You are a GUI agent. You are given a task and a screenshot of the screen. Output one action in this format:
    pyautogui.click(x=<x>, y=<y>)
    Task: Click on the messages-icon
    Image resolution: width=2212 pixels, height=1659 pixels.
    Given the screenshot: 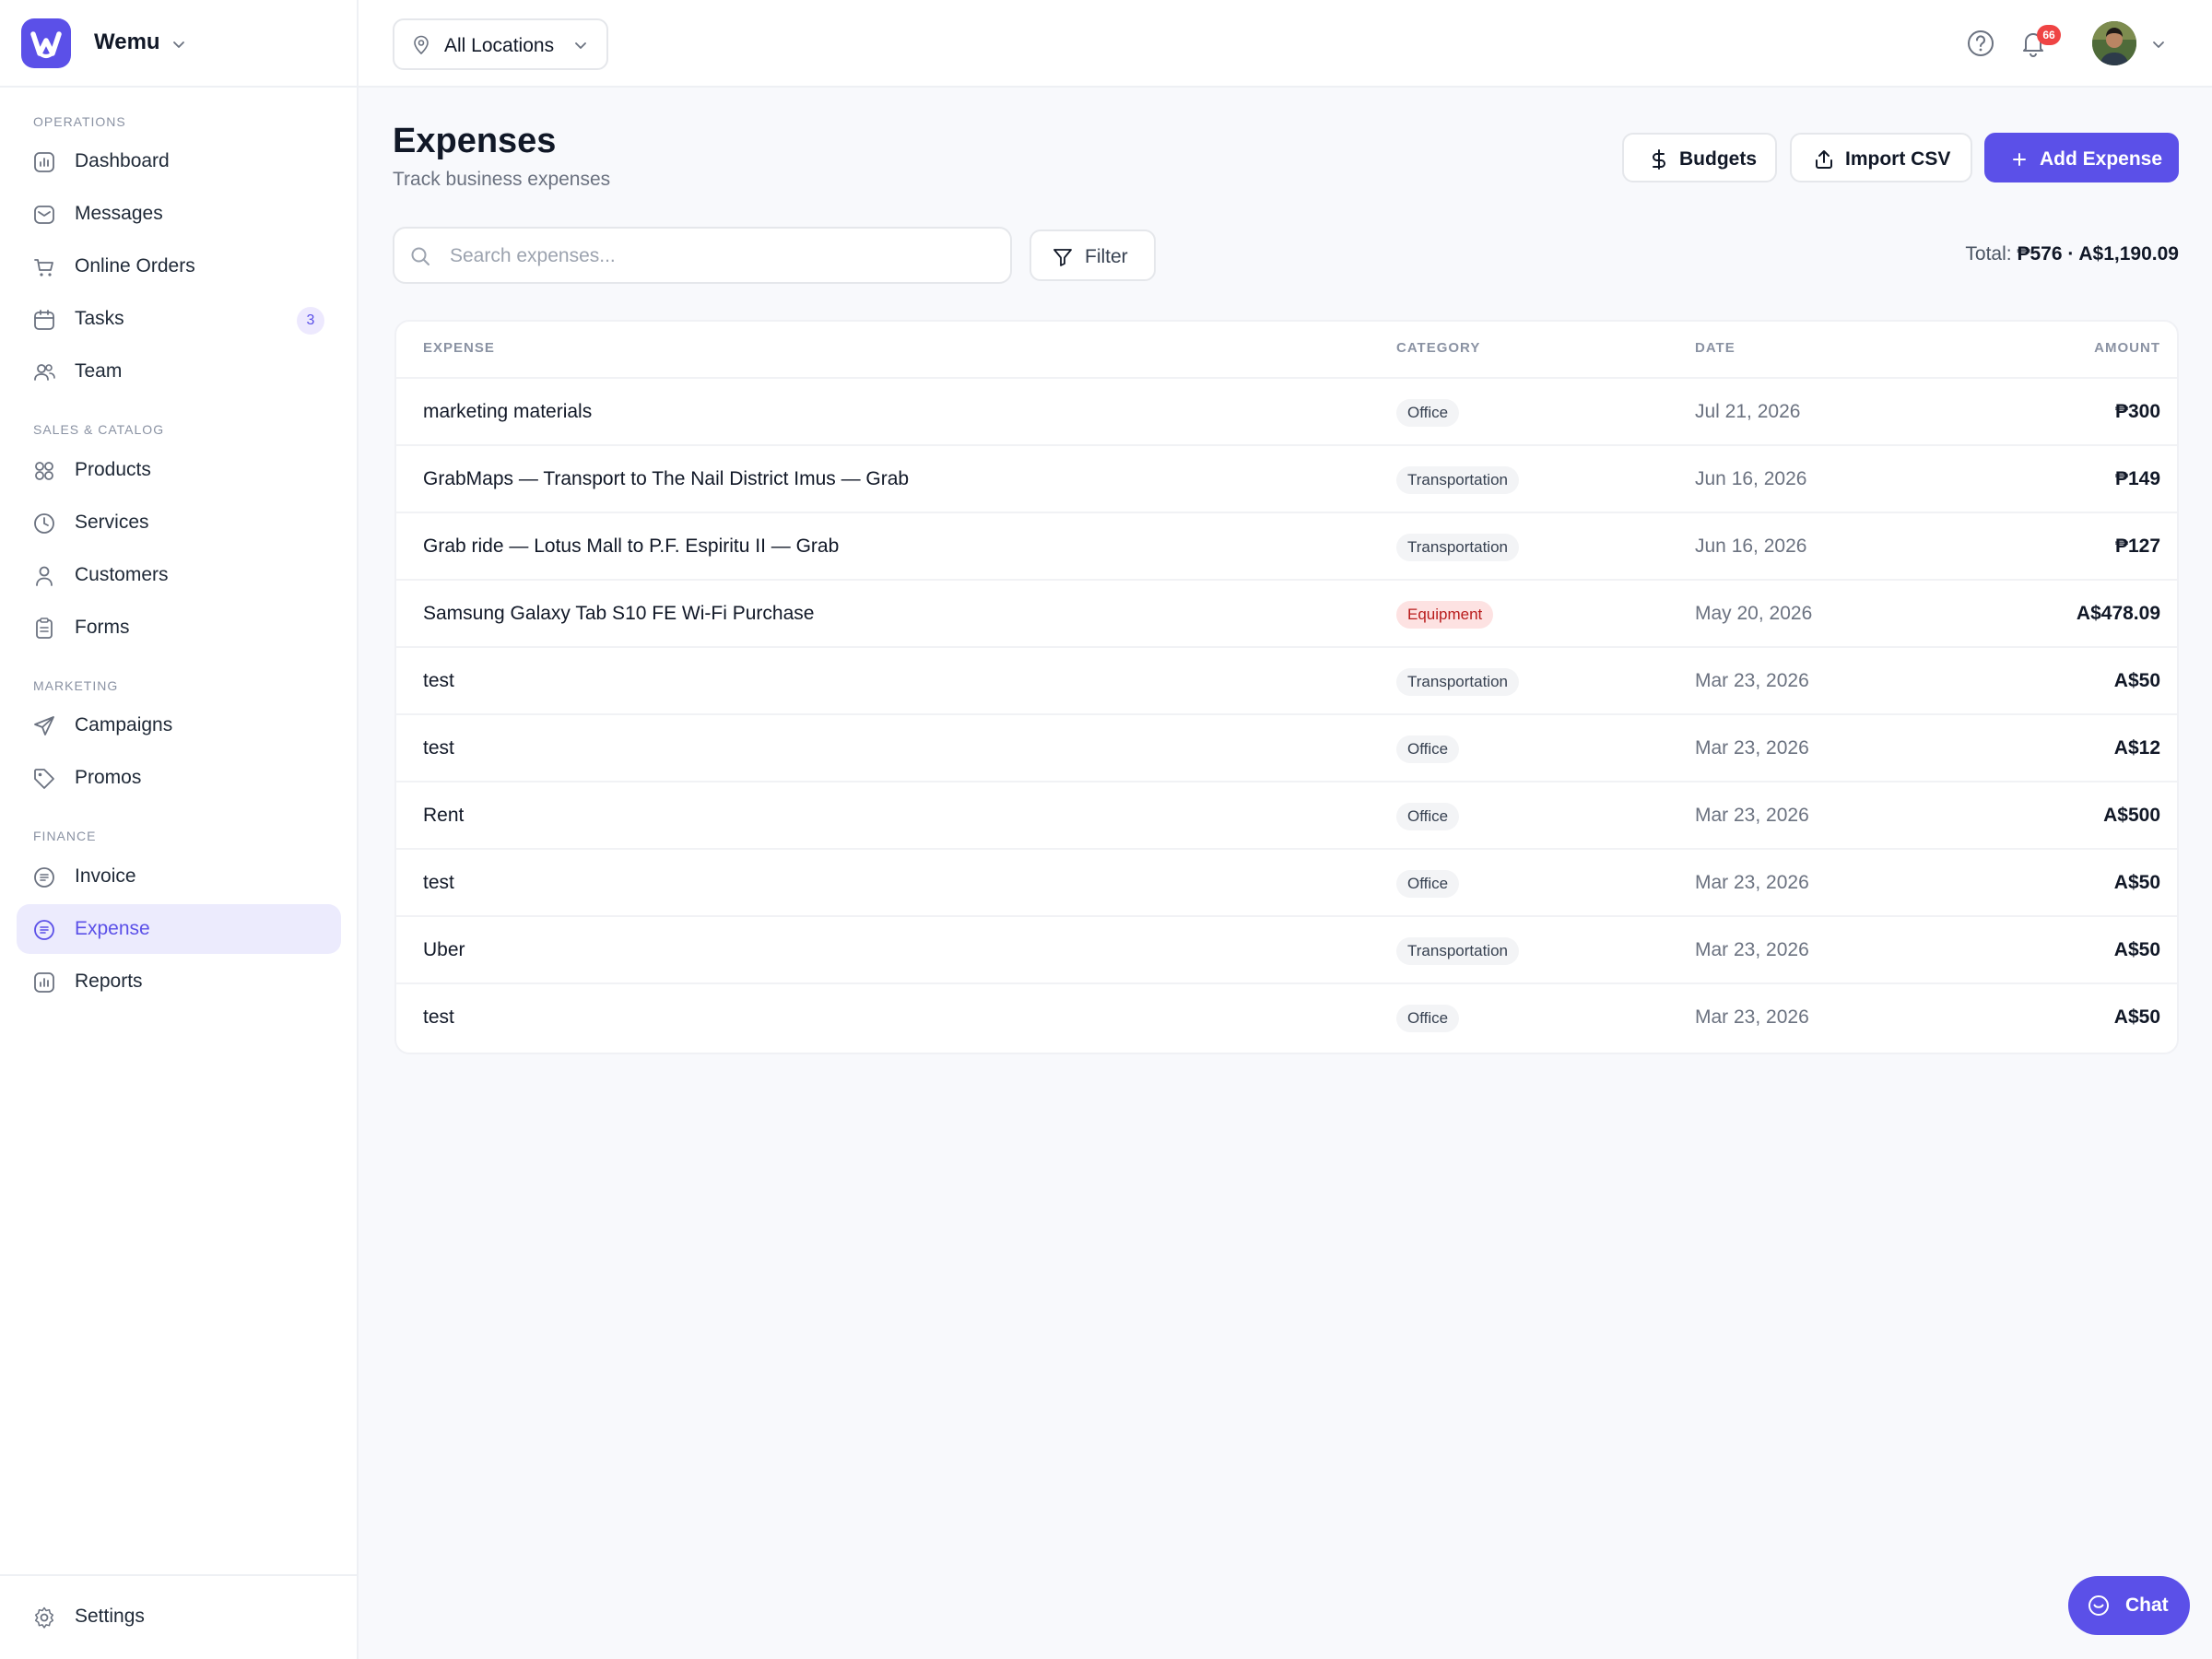 What is the action you would take?
    pyautogui.click(x=44, y=215)
    